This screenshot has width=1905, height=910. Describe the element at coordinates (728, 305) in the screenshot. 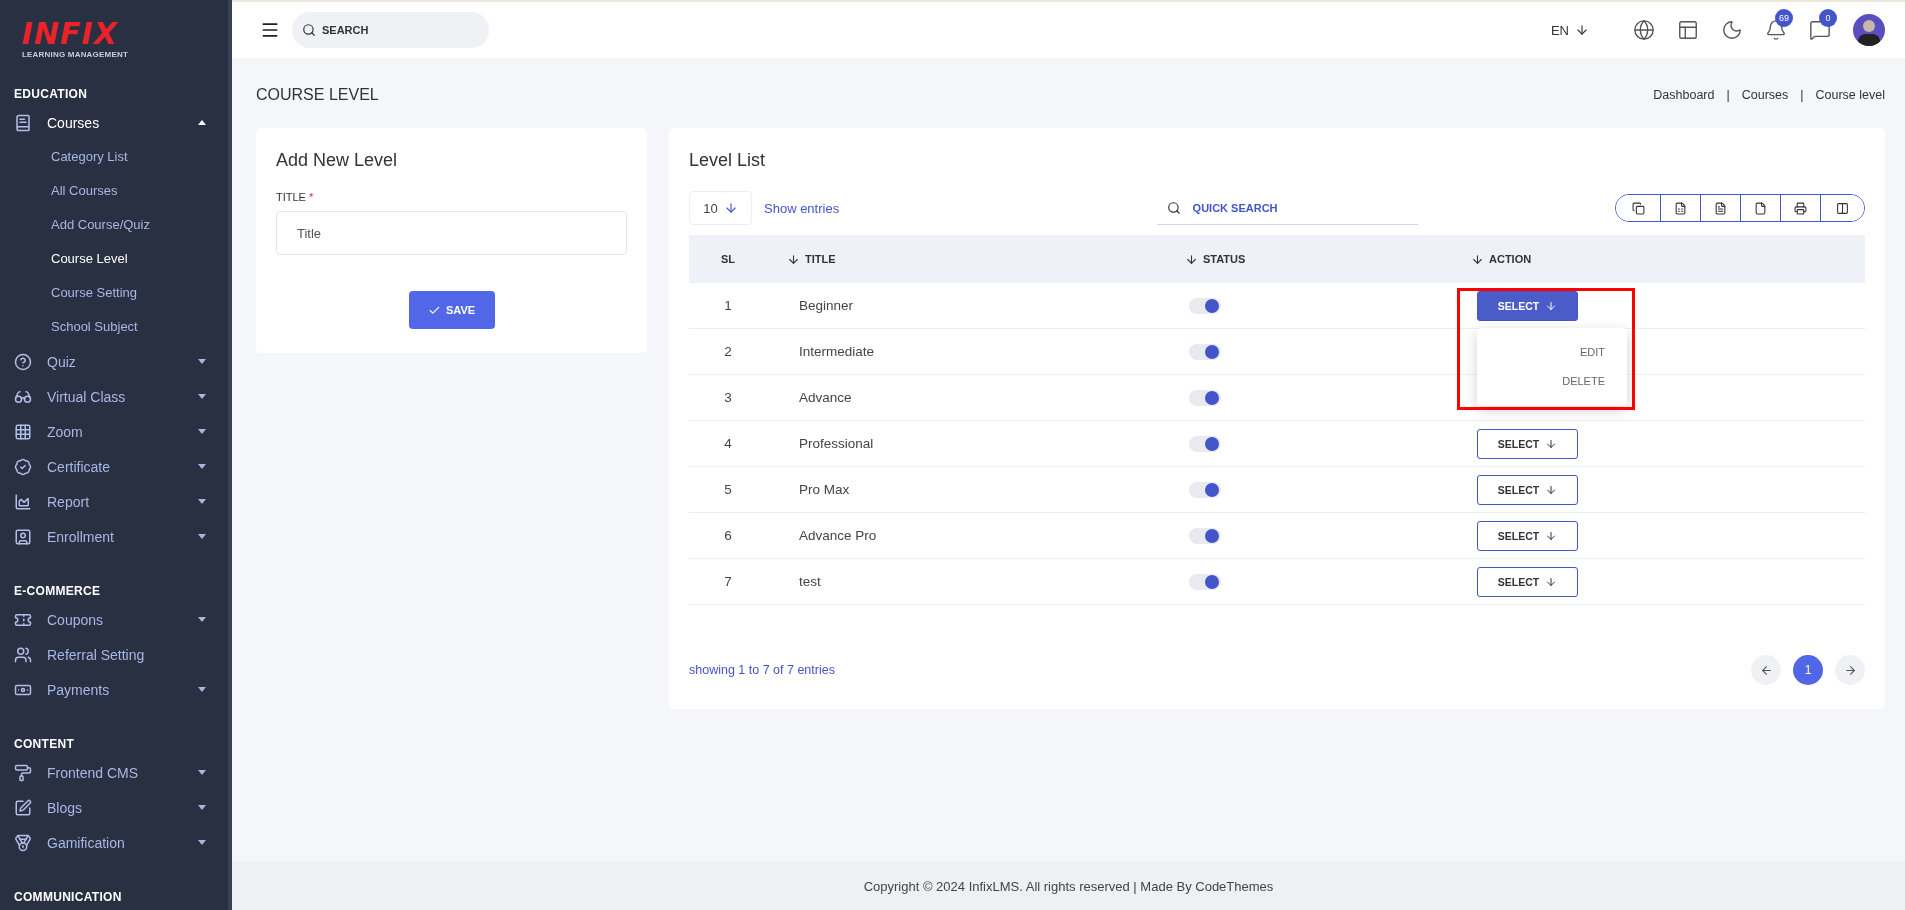

I see `table-cell-text: 1` at that location.